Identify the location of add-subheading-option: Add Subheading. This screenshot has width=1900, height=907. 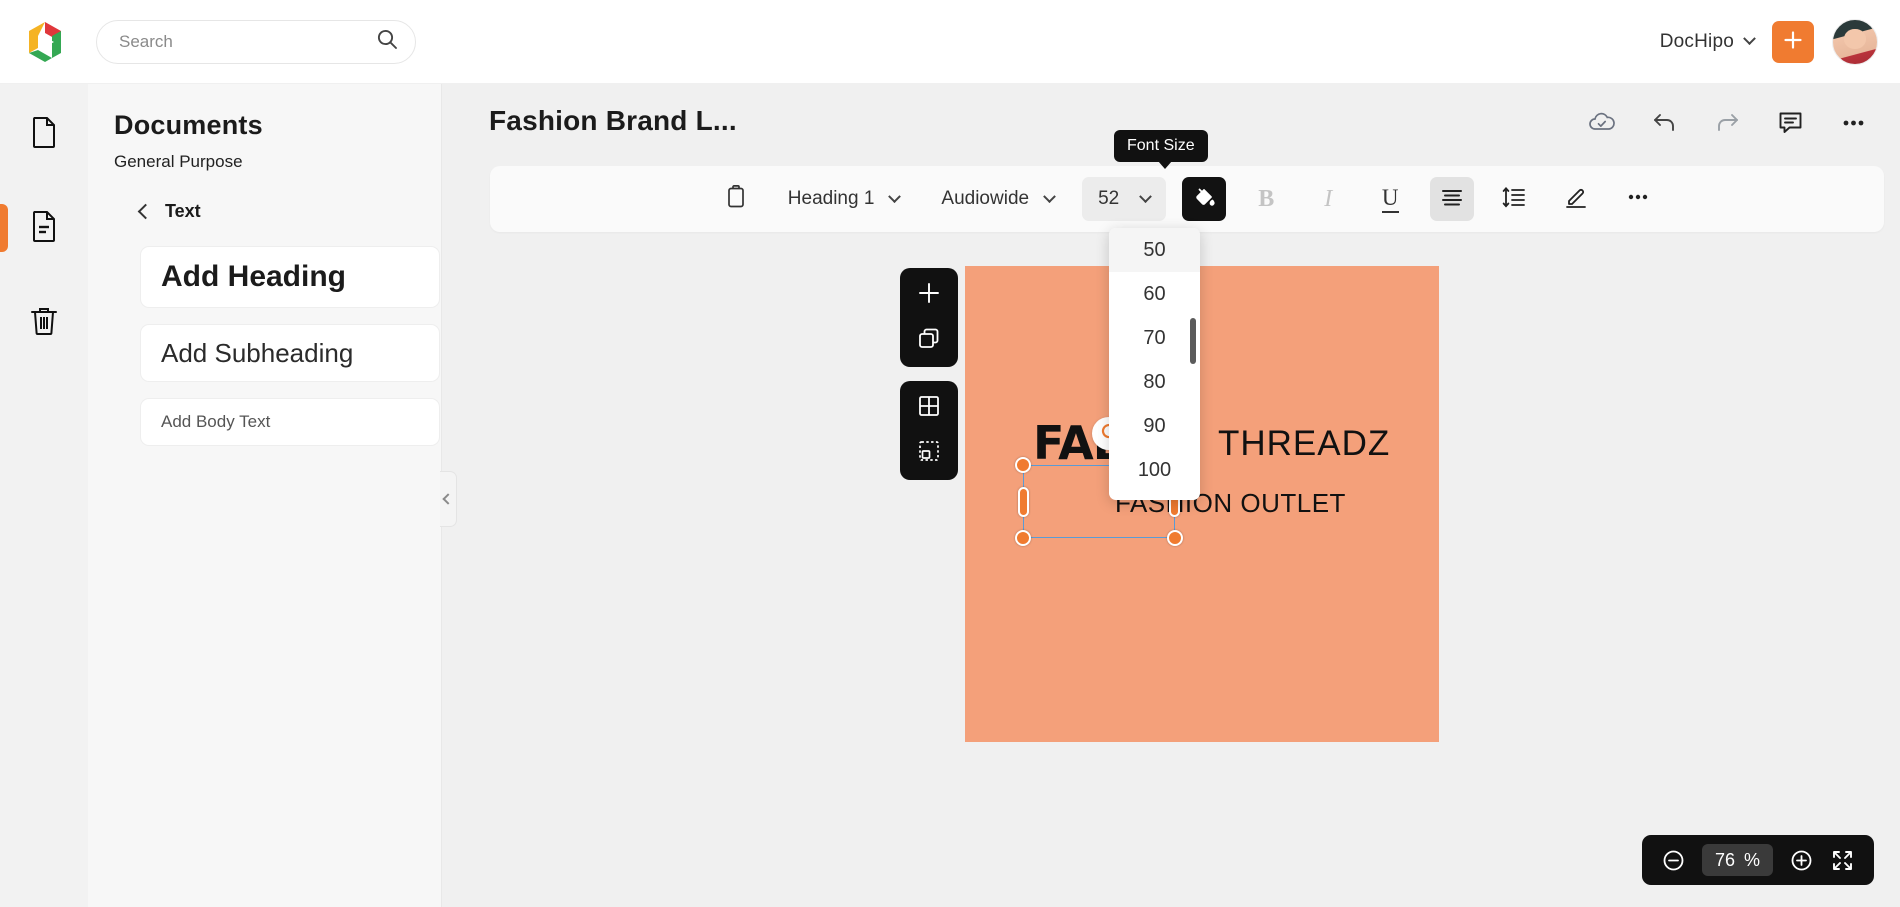
(290, 353).